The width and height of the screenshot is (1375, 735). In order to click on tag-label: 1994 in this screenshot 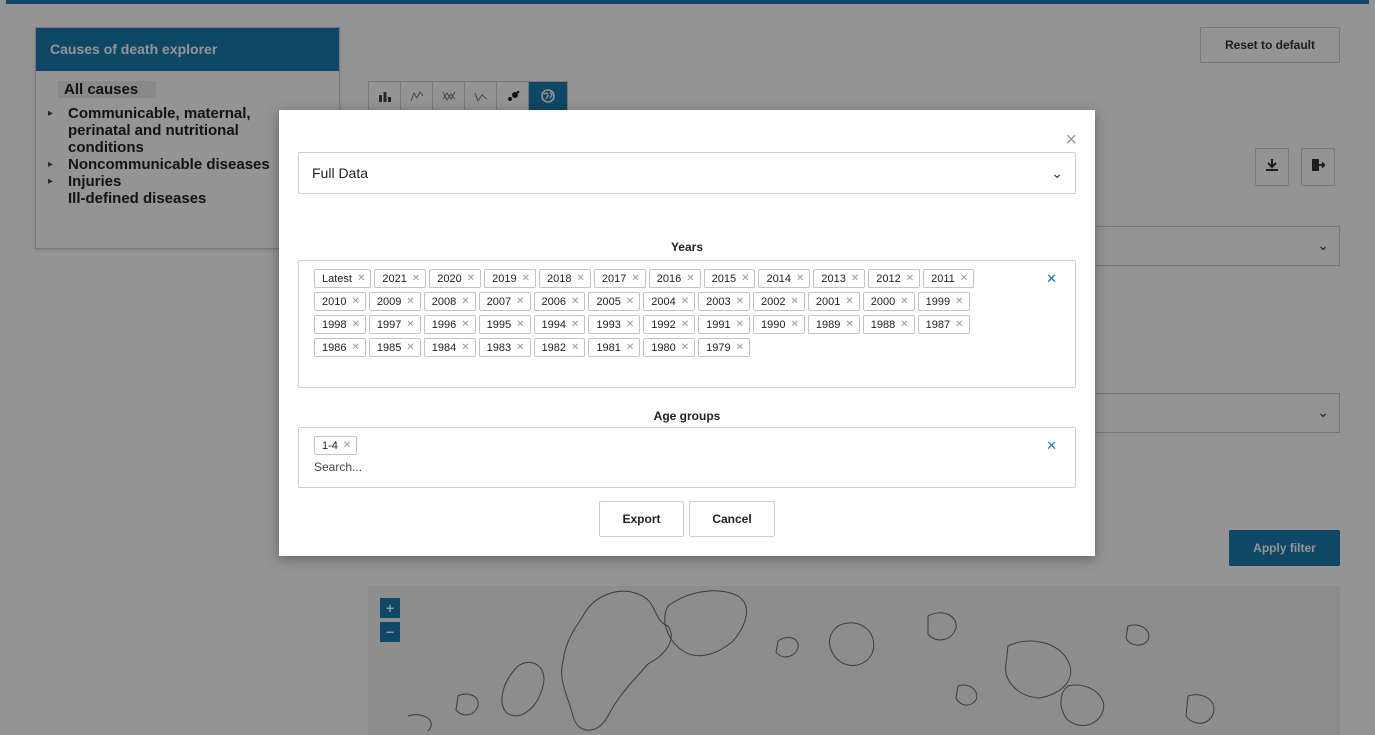, I will do `click(553, 324)`.